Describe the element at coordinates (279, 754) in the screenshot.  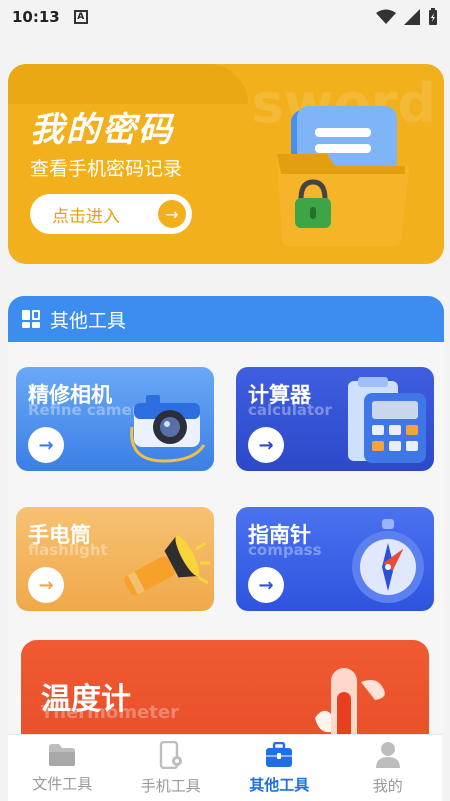
I see `toolbox-icon` at that location.